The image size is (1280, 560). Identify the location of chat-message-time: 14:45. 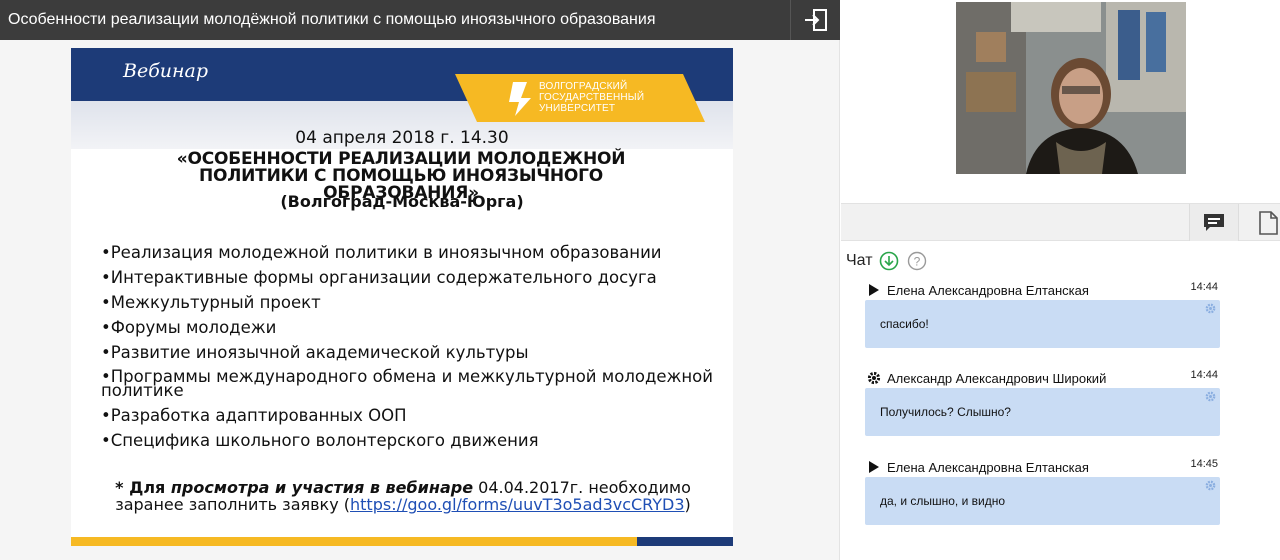
(1204, 464).